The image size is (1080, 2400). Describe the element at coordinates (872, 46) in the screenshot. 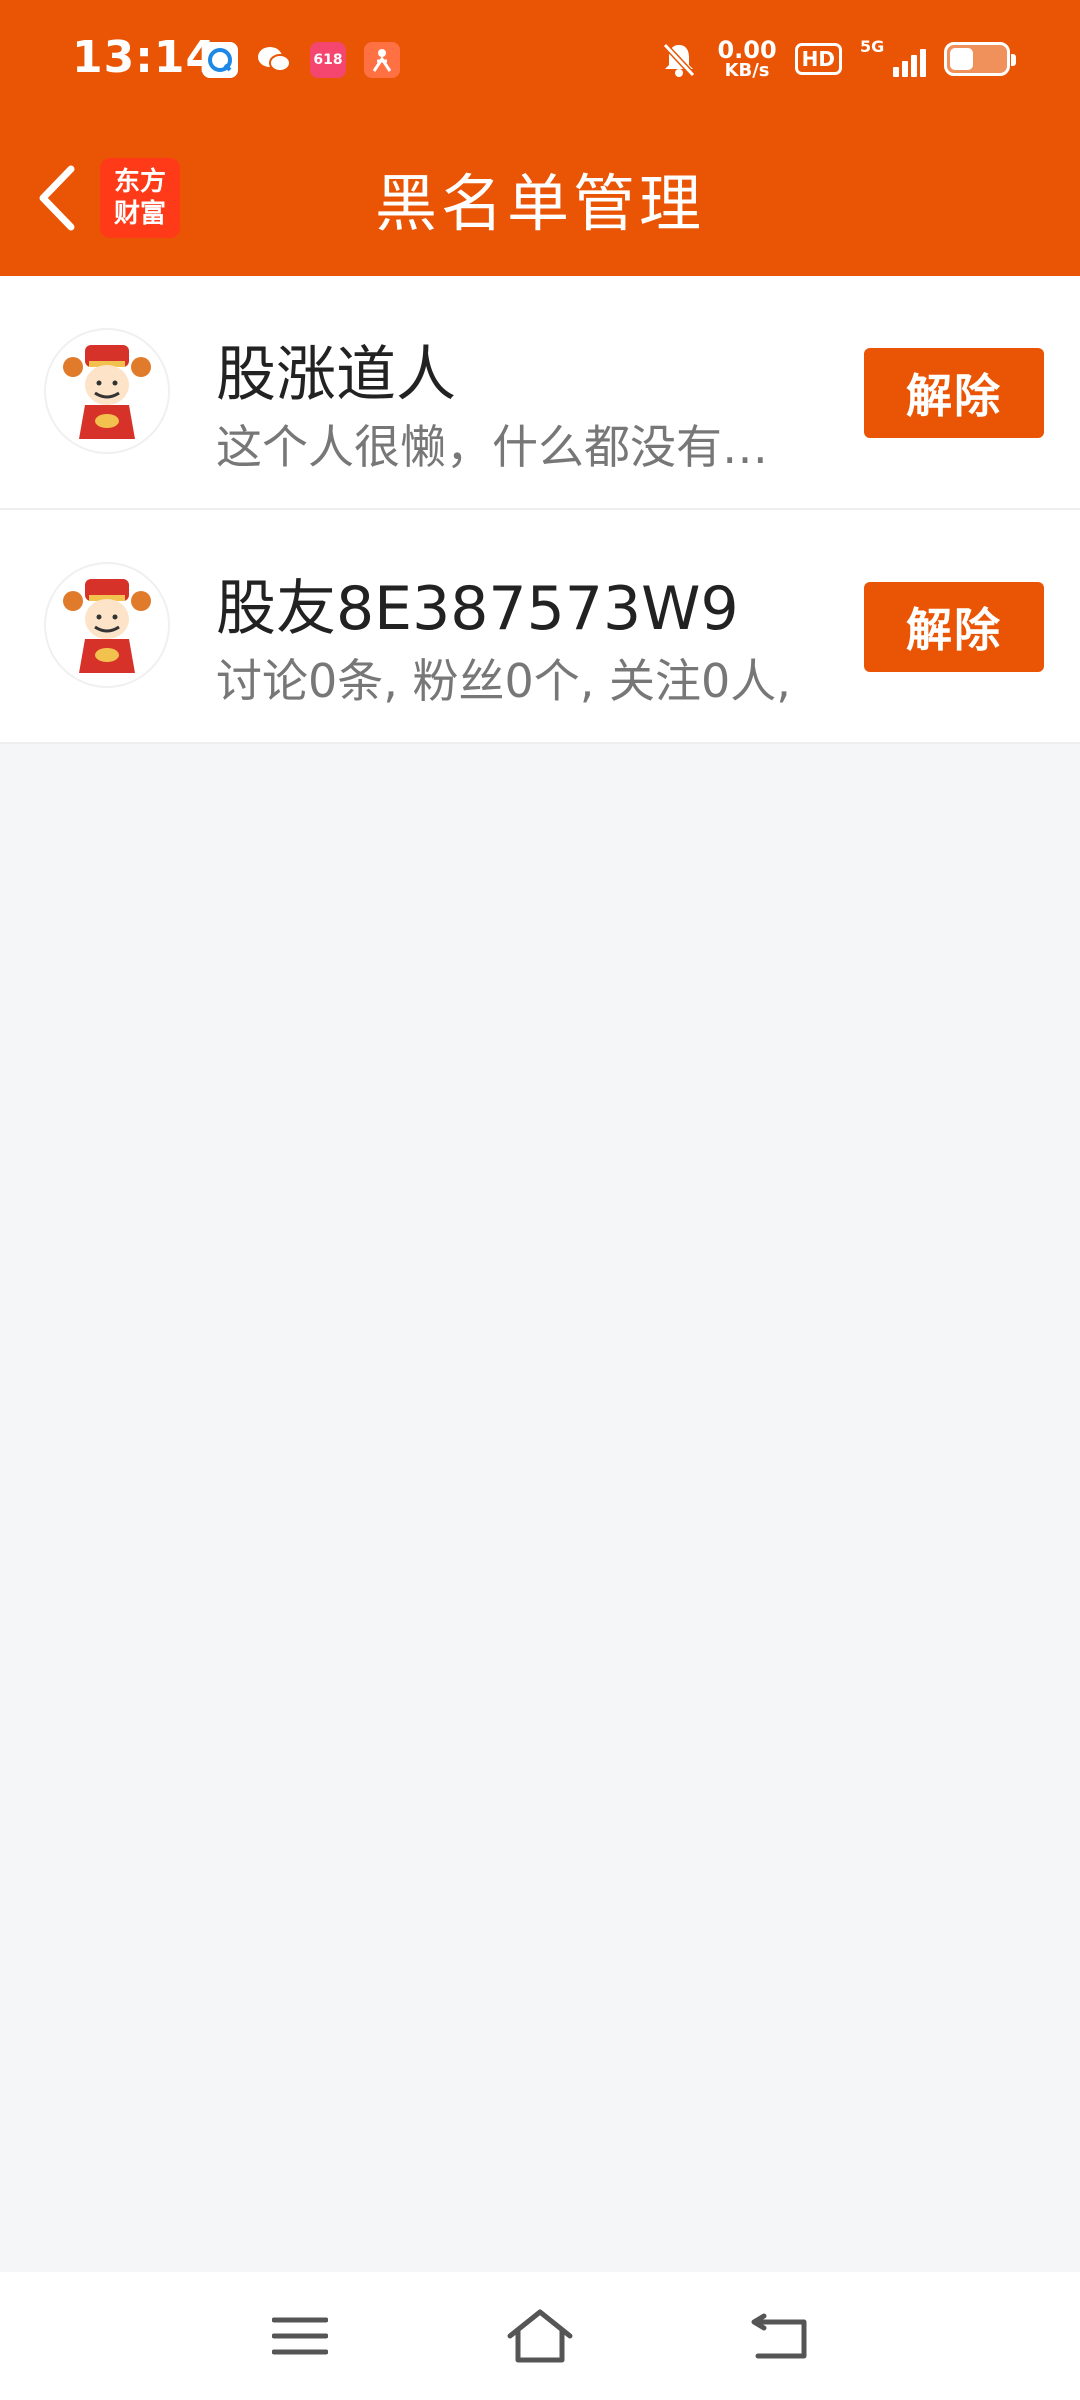

I see `network-type-label: 5G` at that location.